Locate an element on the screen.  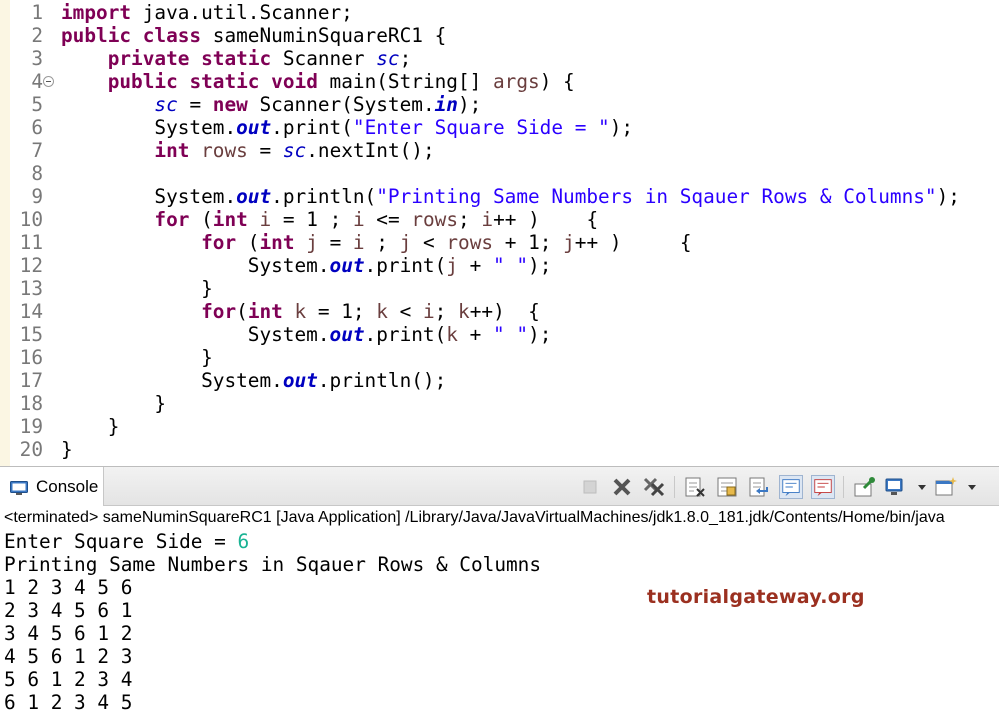
code-text: System.out.print(j + " "); is located at coordinates (306, 265).